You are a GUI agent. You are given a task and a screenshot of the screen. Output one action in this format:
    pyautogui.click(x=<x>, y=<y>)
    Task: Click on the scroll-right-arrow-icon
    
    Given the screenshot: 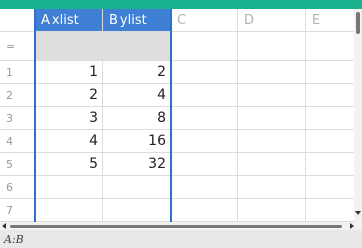 What is the action you would take?
    pyautogui.click(x=352, y=226)
    